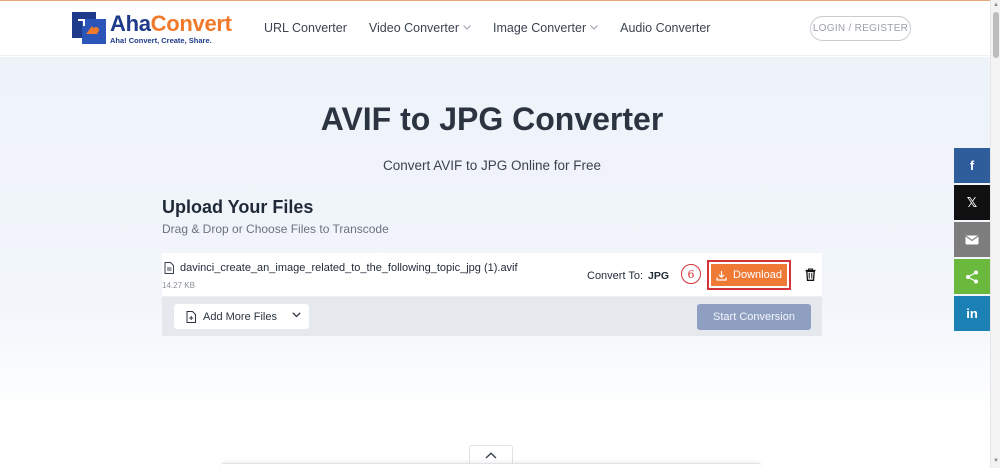 This screenshot has height=468, width=1000. What do you see at coordinates (615, 276) in the screenshot?
I see `convert-to-label: Convert To:` at bounding box center [615, 276].